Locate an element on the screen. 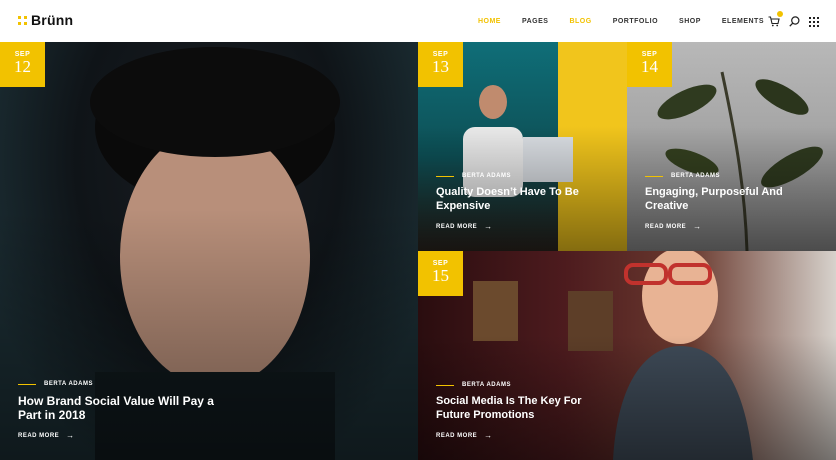 Image resolution: width=836 pixels, height=460 pixels. post-title: Engaging, Purposeful And Creative is located at coordinates (735, 199).